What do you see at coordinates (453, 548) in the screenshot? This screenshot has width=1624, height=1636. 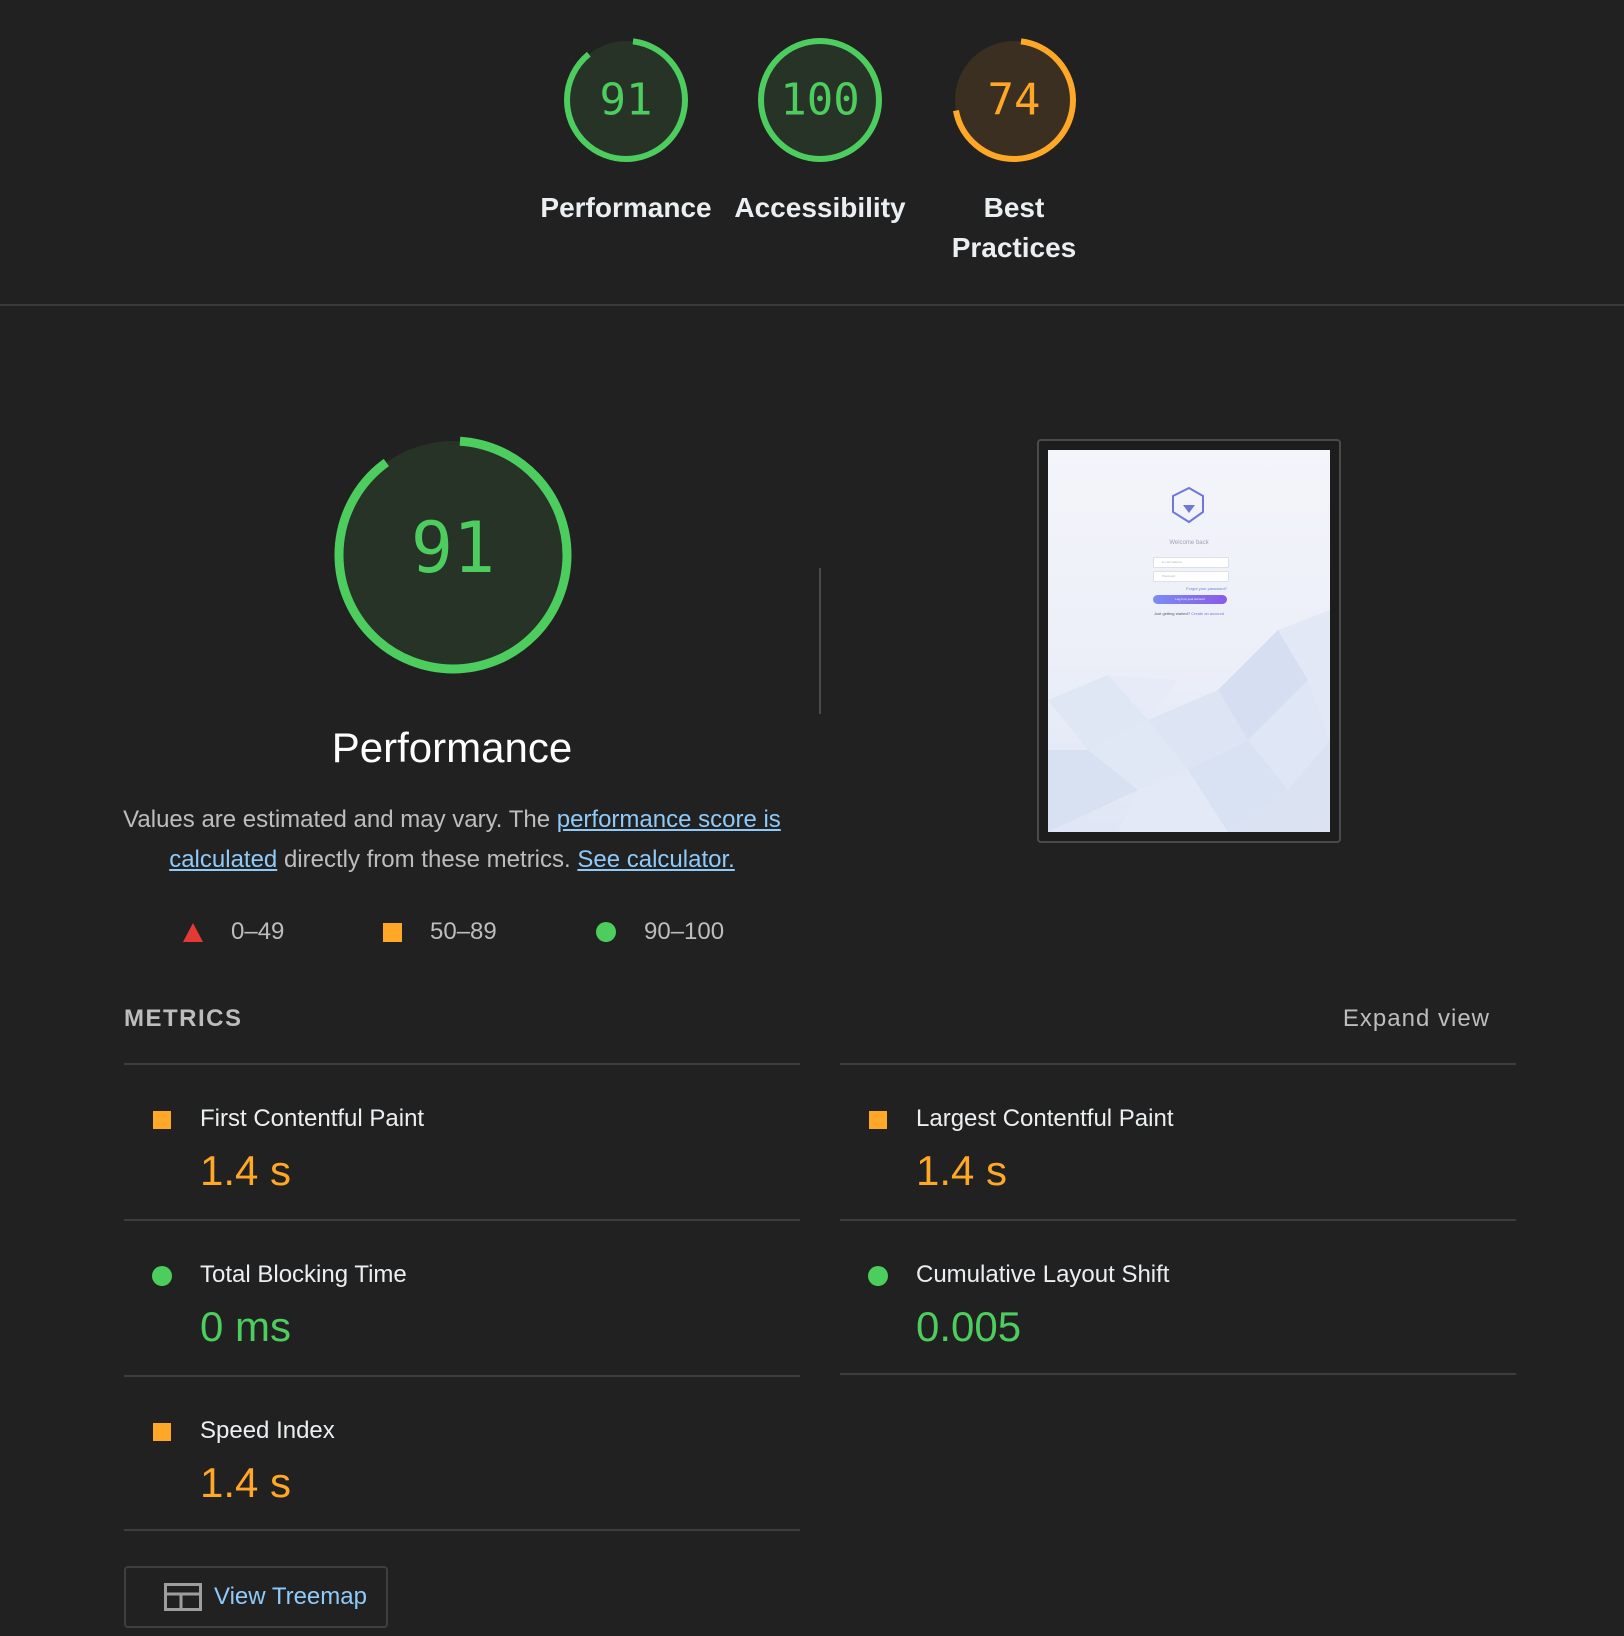 I see `main-score: 91` at bounding box center [453, 548].